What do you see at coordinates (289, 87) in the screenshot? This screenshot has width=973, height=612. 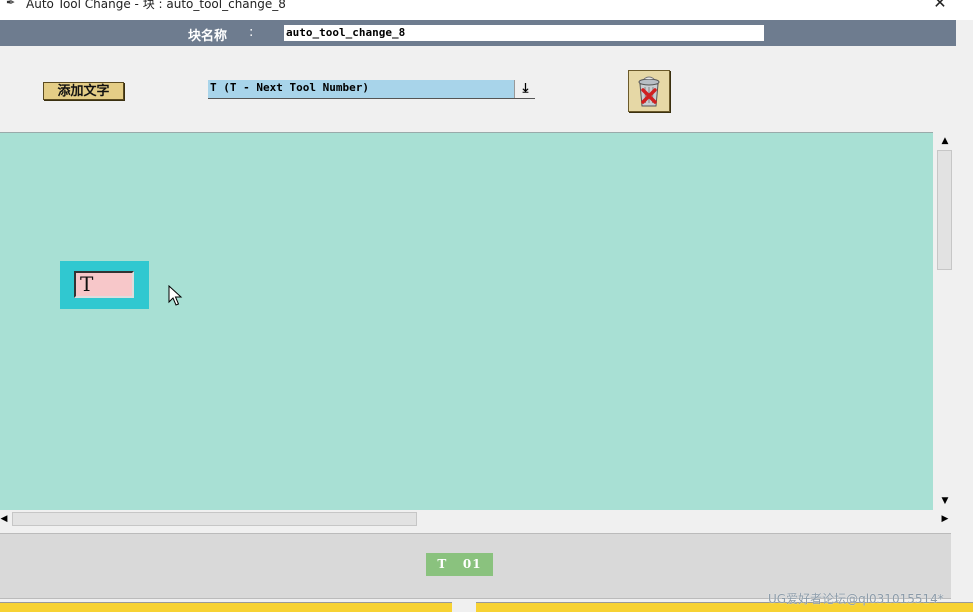 I see `address-select-value: T (T - Next Tool Number)` at bounding box center [289, 87].